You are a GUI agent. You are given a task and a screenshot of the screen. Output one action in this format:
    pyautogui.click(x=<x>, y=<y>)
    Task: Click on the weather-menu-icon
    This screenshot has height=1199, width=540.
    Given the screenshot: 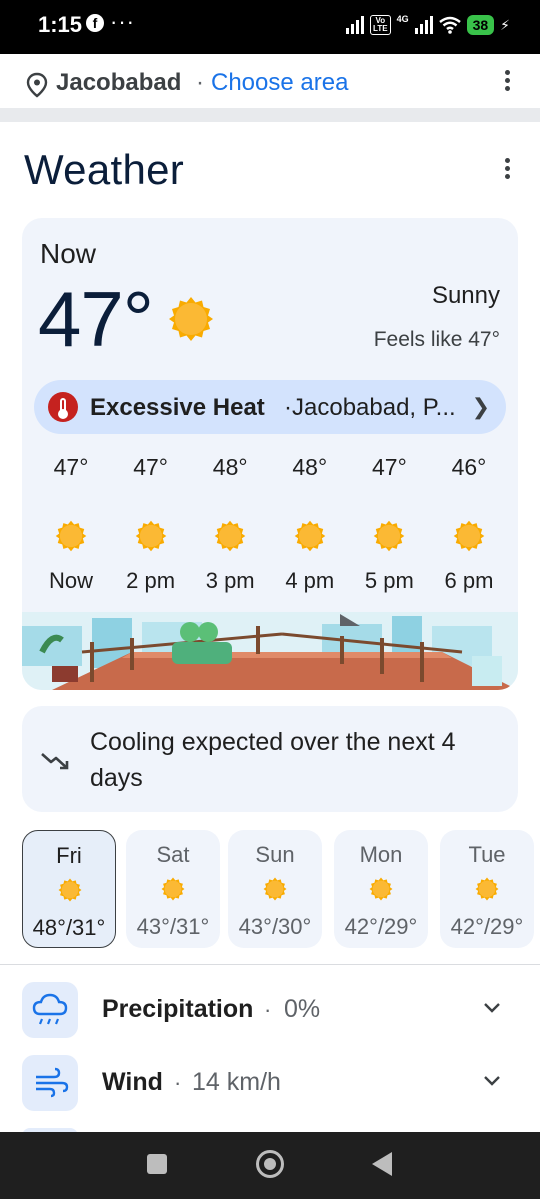 What is the action you would take?
    pyautogui.click(x=508, y=170)
    